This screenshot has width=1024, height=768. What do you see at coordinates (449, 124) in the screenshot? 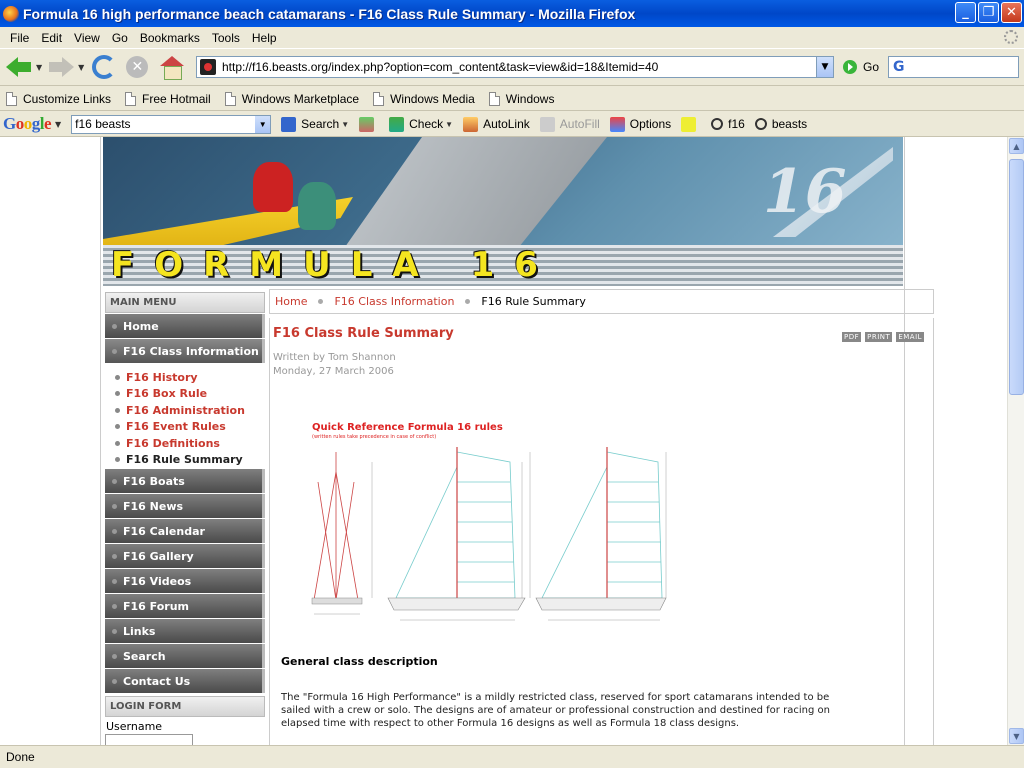
I see `check-dropdown-icon: ▼` at bounding box center [449, 124].